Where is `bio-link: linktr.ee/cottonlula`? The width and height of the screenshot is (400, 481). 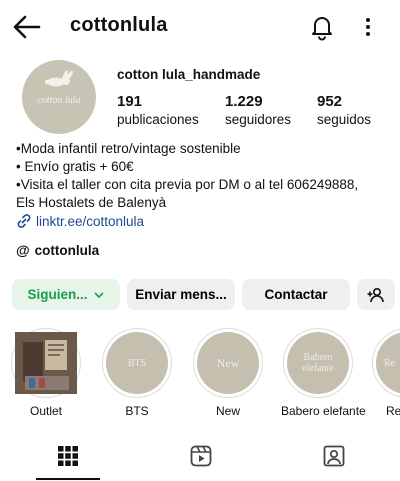 bio-link: linktr.ee/cottonlula is located at coordinates (80, 221).